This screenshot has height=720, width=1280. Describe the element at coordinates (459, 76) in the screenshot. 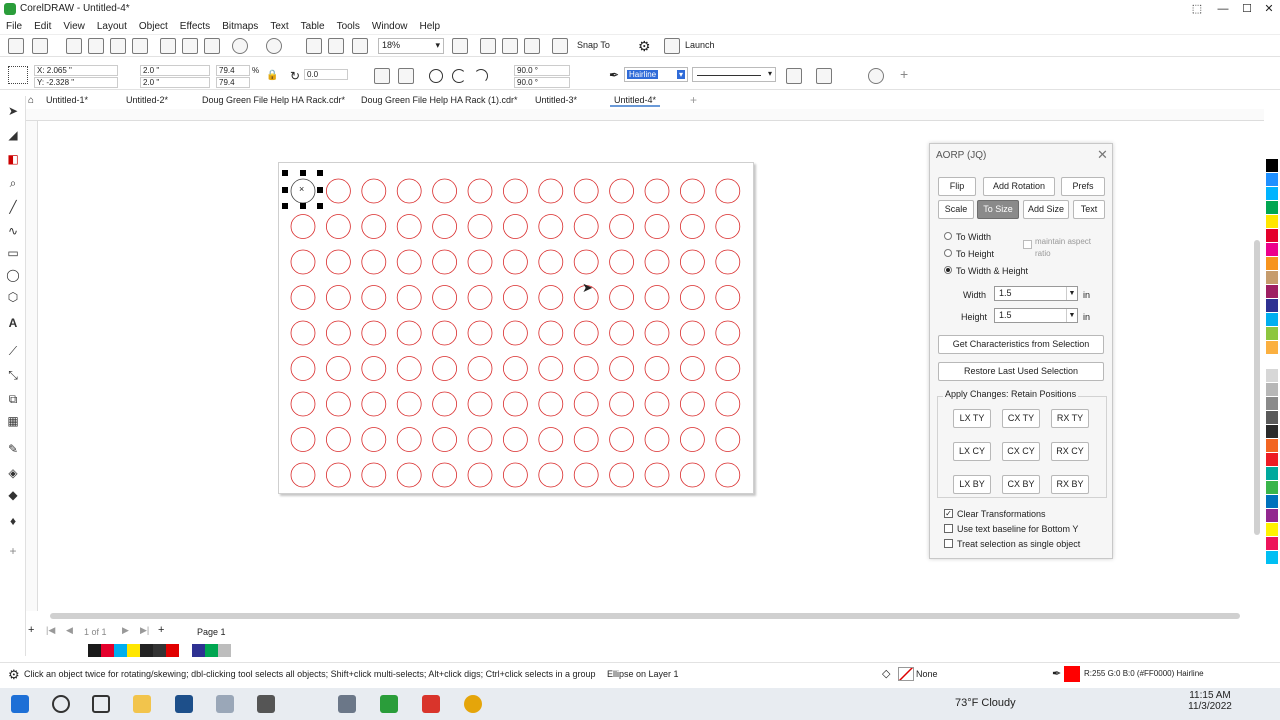

I see `pie-icon` at that location.